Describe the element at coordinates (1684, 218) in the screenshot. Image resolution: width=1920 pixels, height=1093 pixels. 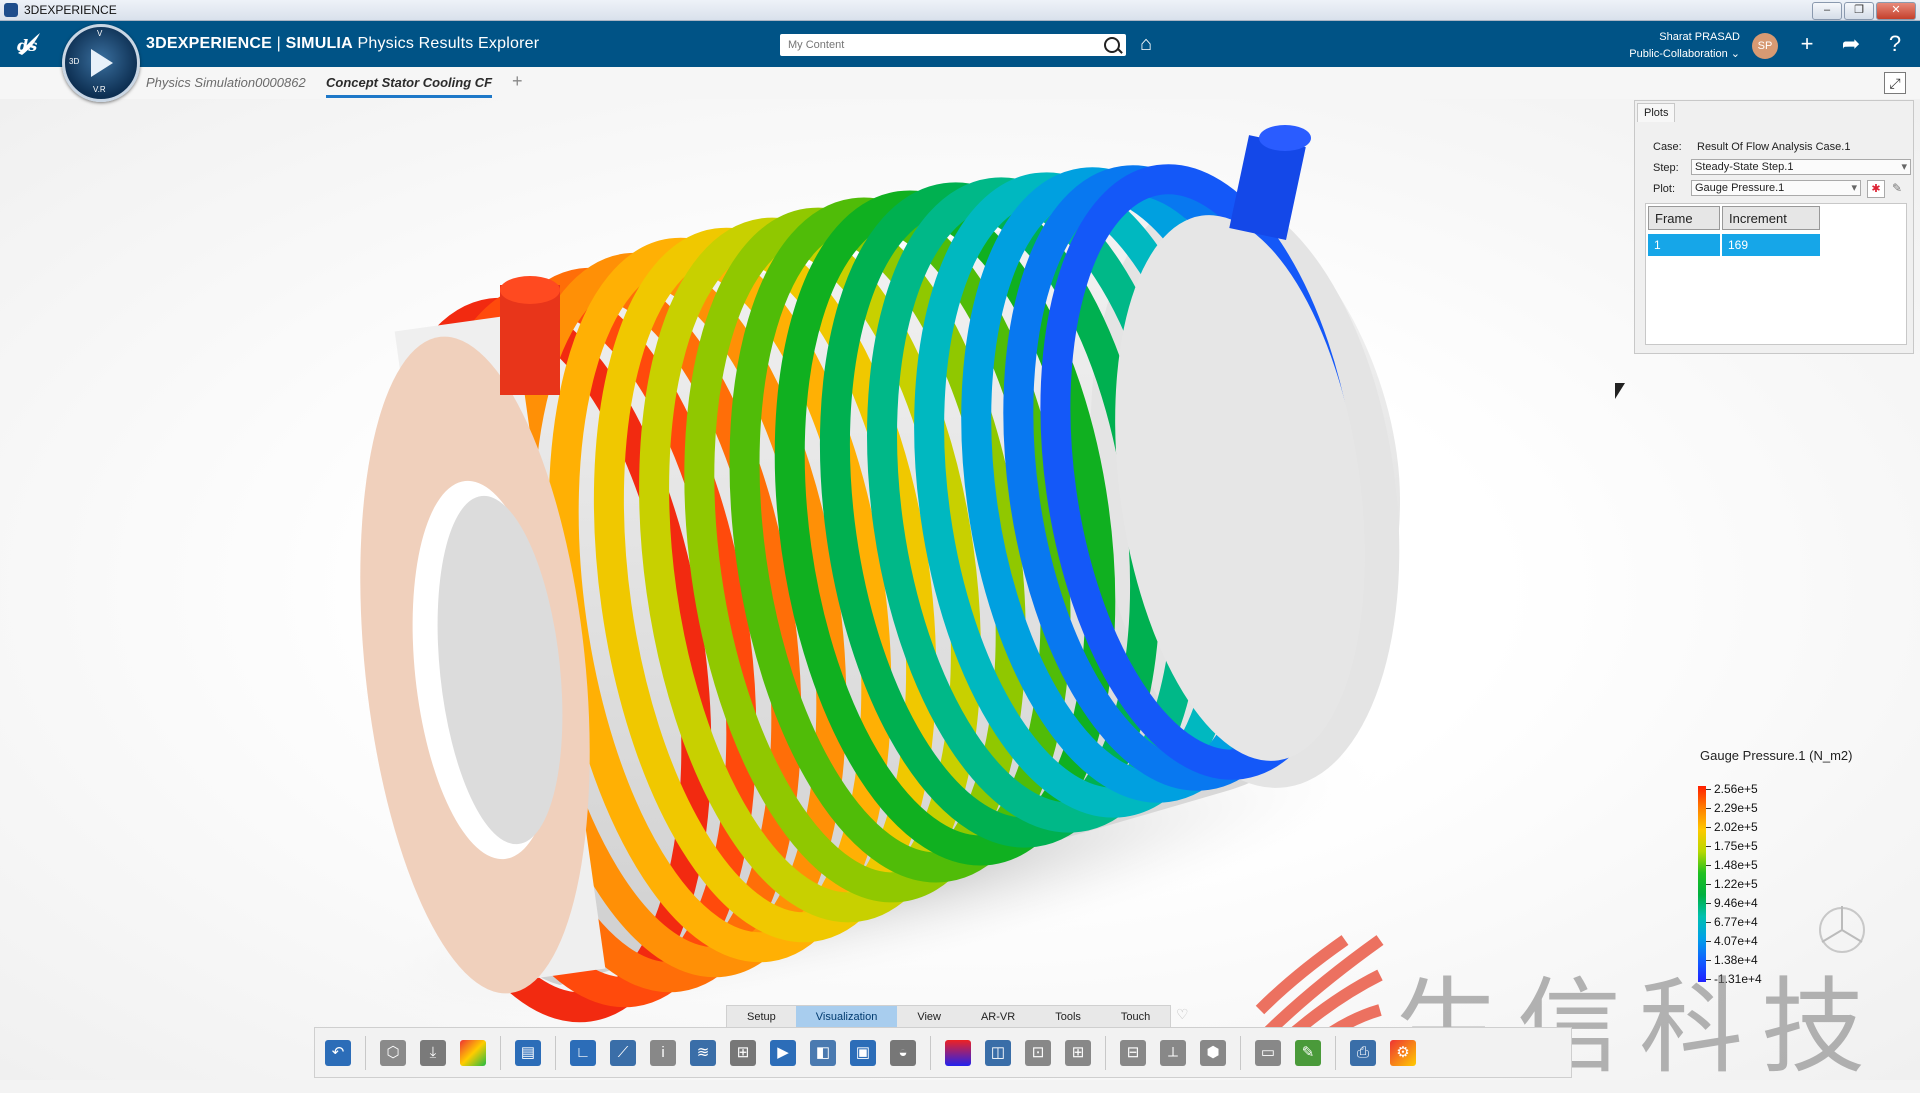
I see `frame-header: Frame` at that location.